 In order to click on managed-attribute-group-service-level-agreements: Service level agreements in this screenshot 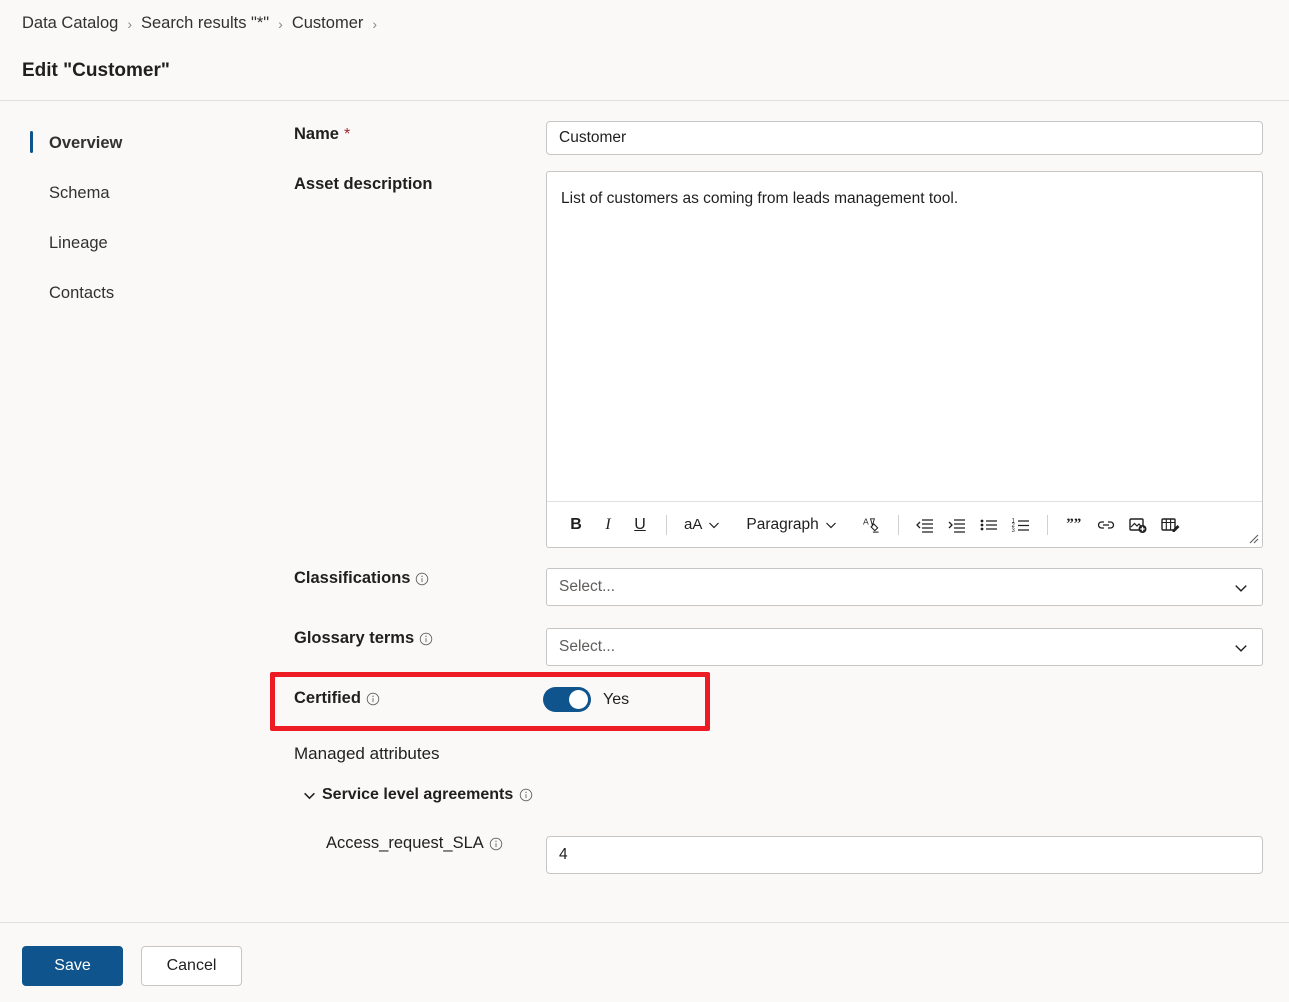, I will do `click(418, 795)`.